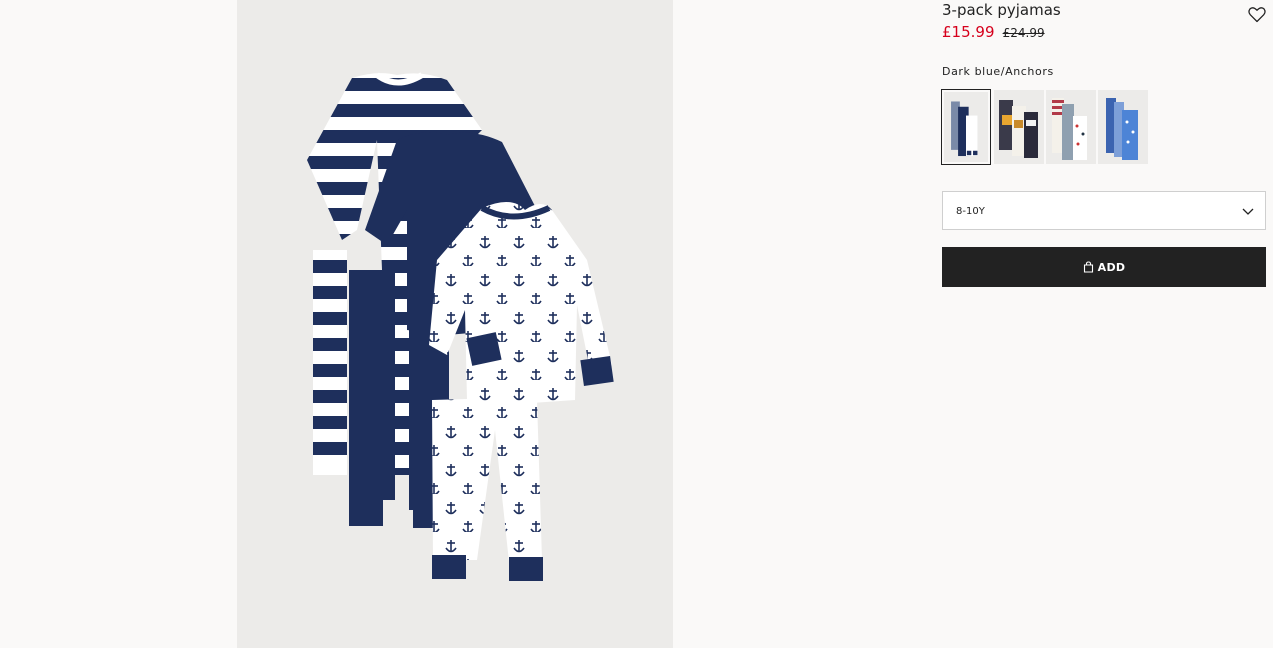  Describe the element at coordinates (968, 32) in the screenshot. I see `sale-price: £15.99` at that location.